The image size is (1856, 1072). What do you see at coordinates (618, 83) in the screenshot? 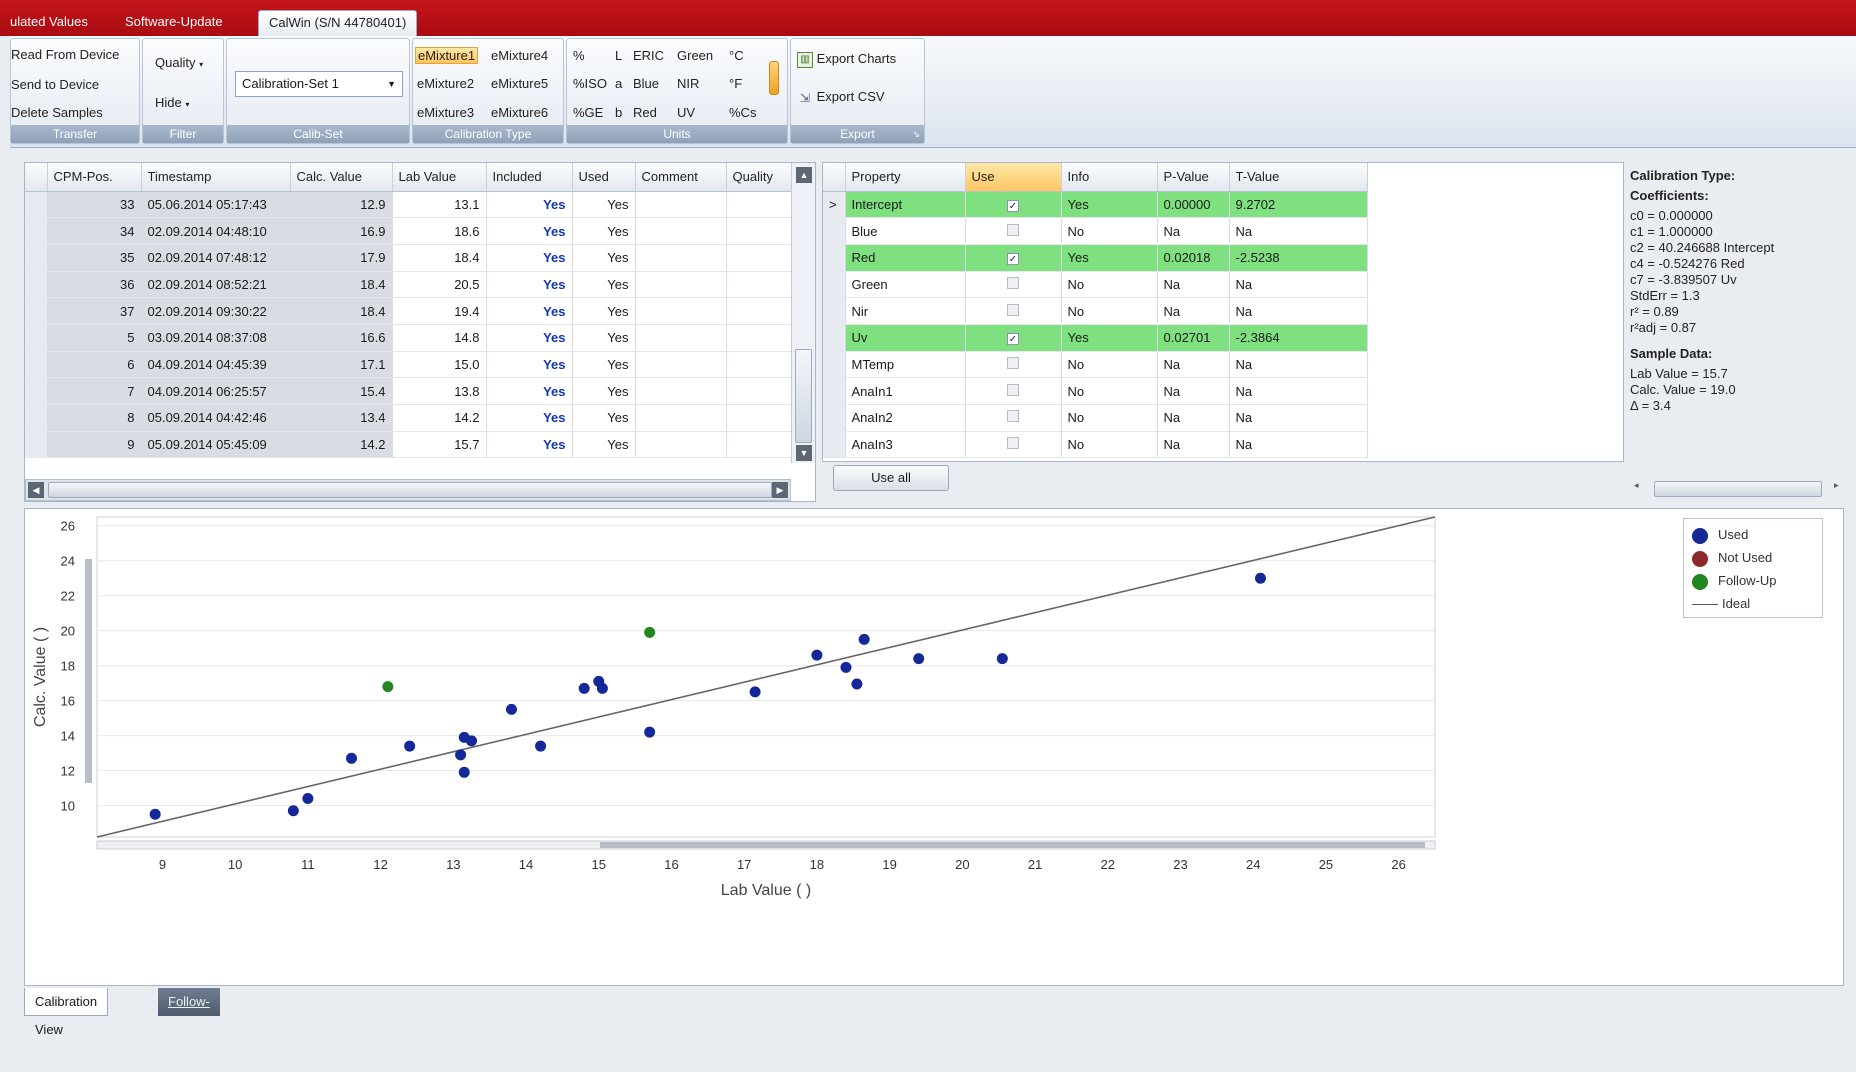
I see `unit-a-button: a` at bounding box center [618, 83].